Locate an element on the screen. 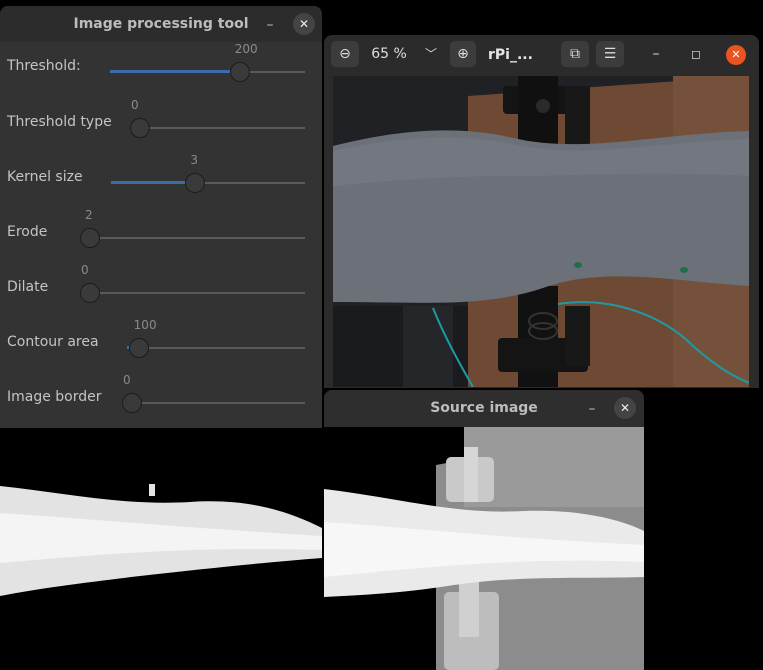 Image resolution: width=763 pixels, height=670 pixels. source-titlebar: Source image – ✕ is located at coordinates (484, 408).